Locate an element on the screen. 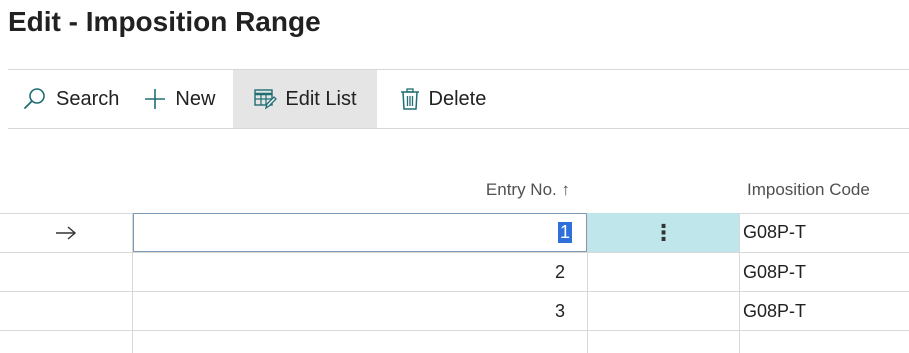 The height and width of the screenshot is (353, 909). edit-list-button: Edit List is located at coordinates (305, 99).